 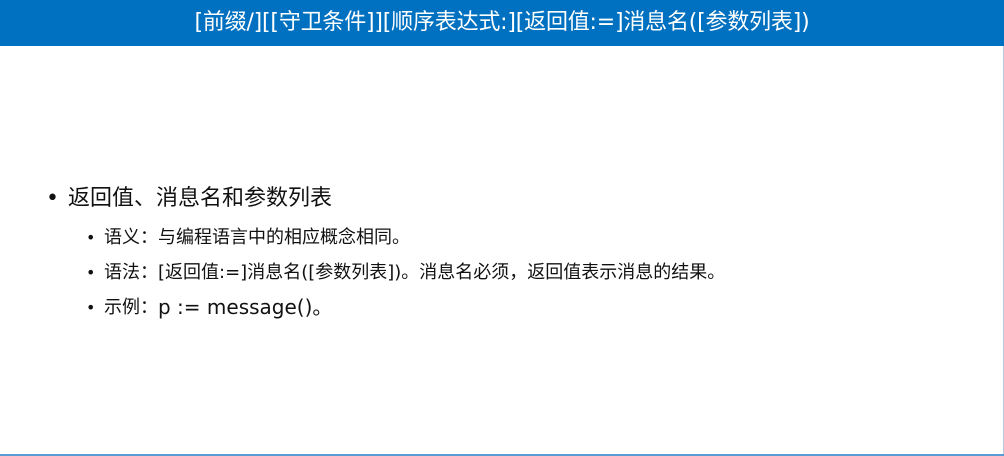 I want to click on sub-bullet-example: • 示例： p := message()。, so click(x=405, y=307).